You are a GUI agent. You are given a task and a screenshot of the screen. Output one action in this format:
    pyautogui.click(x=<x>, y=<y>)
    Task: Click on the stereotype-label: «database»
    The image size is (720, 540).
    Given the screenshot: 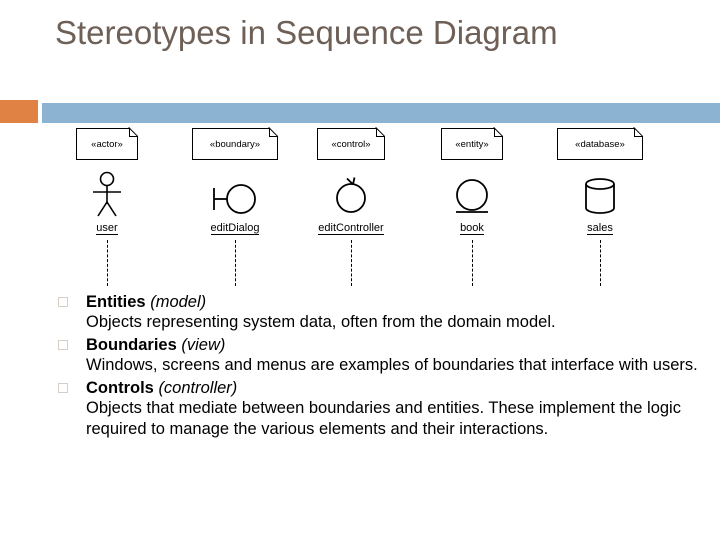 What is the action you would take?
    pyautogui.click(x=600, y=144)
    